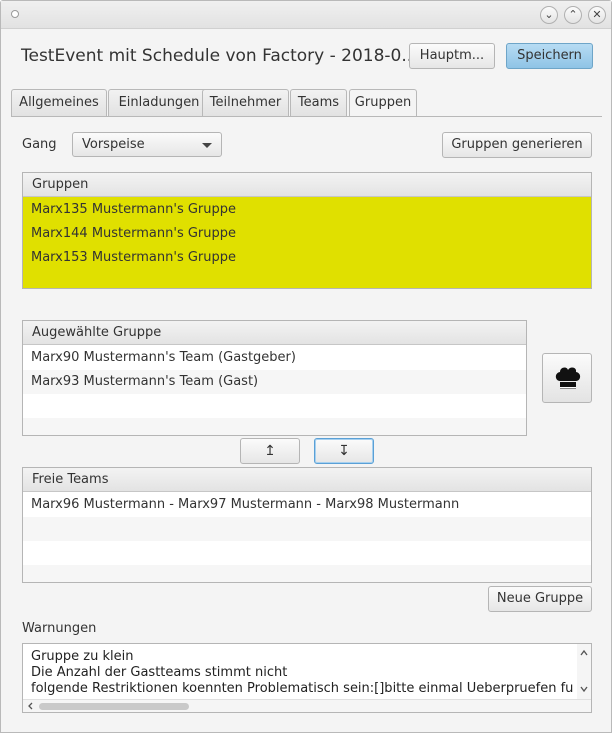 The height and width of the screenshot is (733, 612). What do you see at coordinates (82, 656) in the screenshot?
I see `warning-line: Gruppe zu klein` at bounding box center [82, 656].